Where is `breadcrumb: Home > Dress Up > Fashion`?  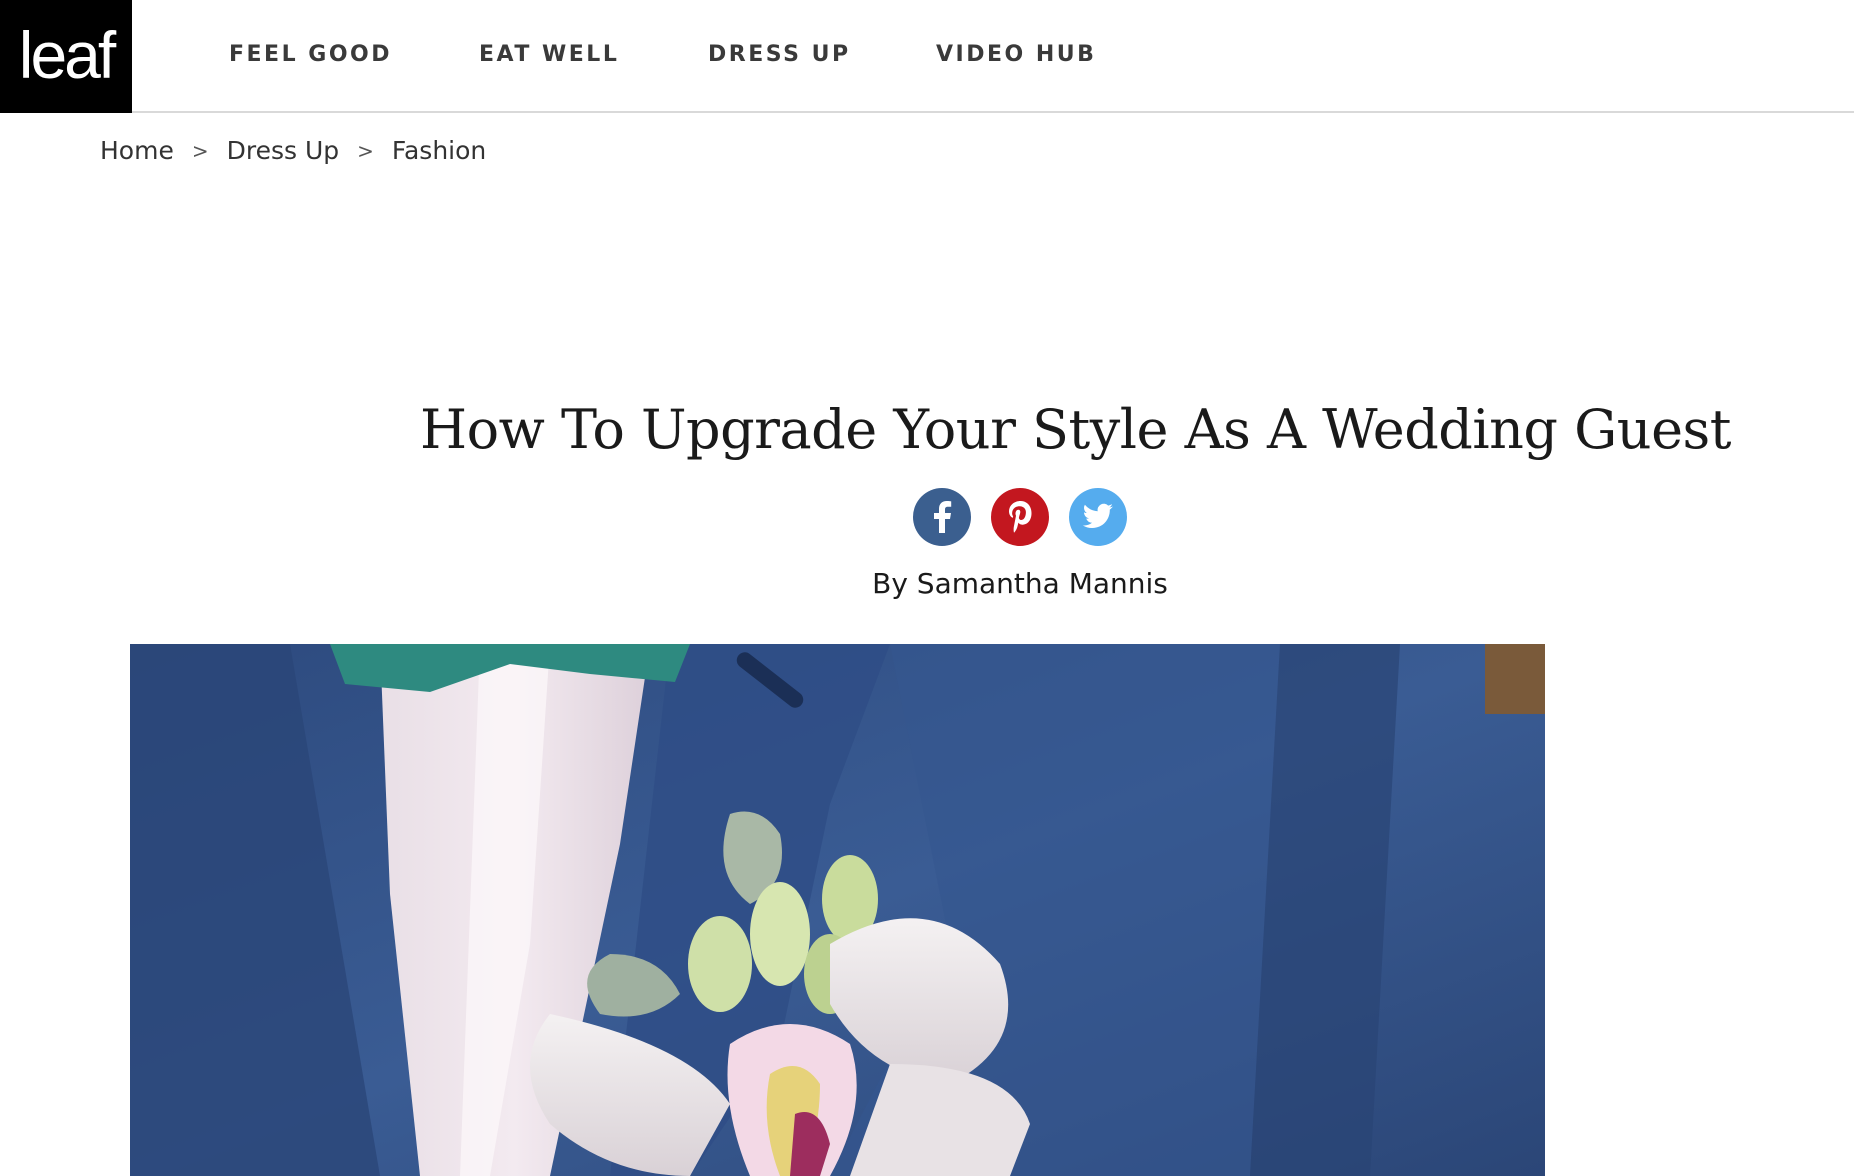
breadcrumb: Home > Dress Up > Fashion is located at coordinates (293, 150).